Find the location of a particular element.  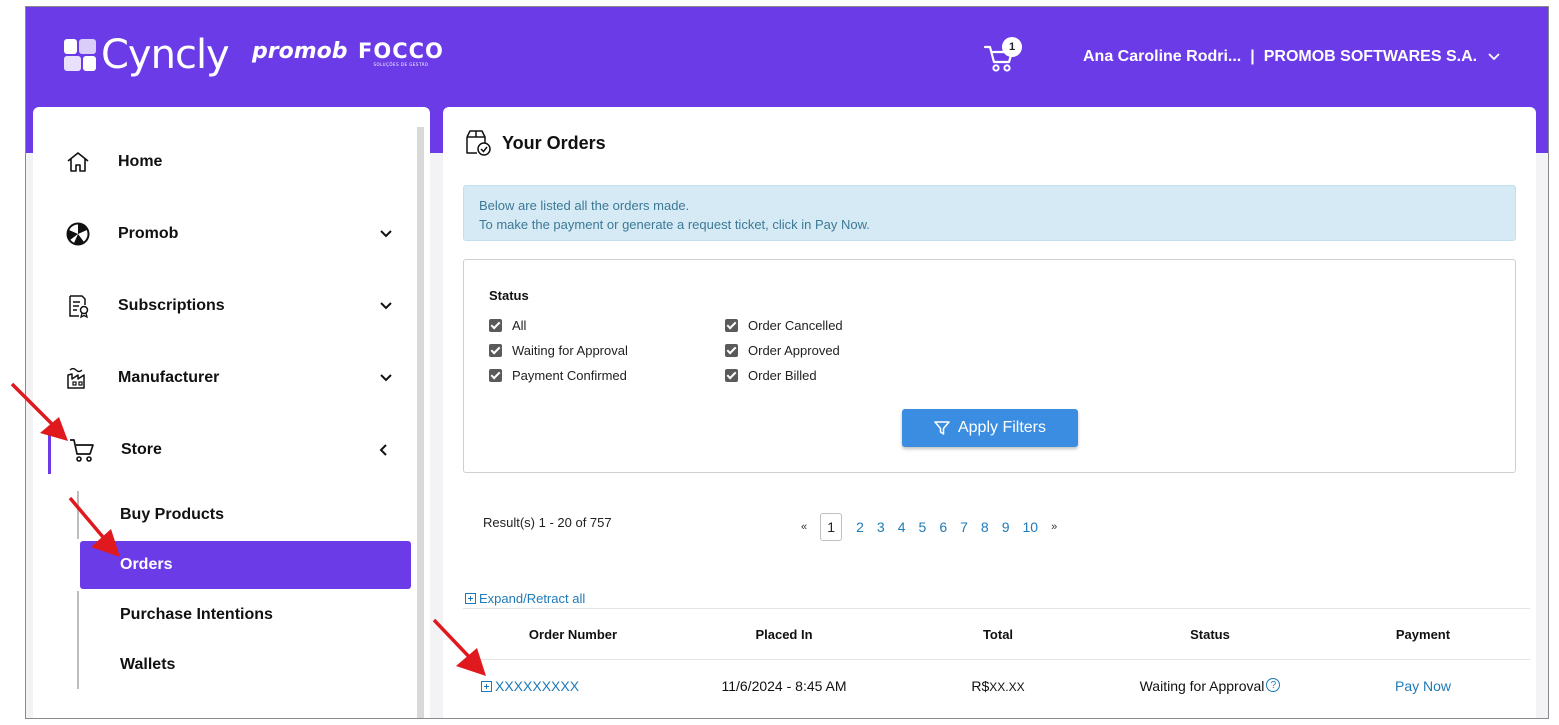

pagination-page: 9 is located at coordinates (1006, 527).